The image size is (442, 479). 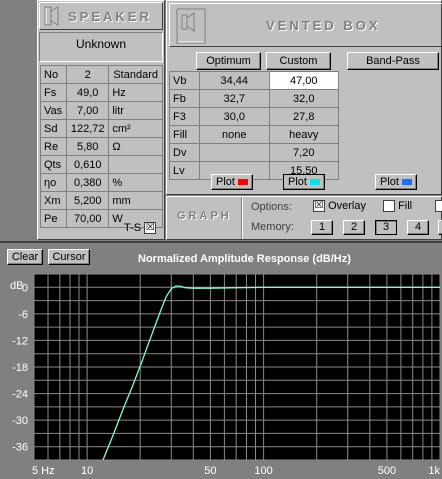 What do you see at coordinates (322, 227) in the screenshot?
I see `memory-button-1: 1` at bounding box center [322, 227].